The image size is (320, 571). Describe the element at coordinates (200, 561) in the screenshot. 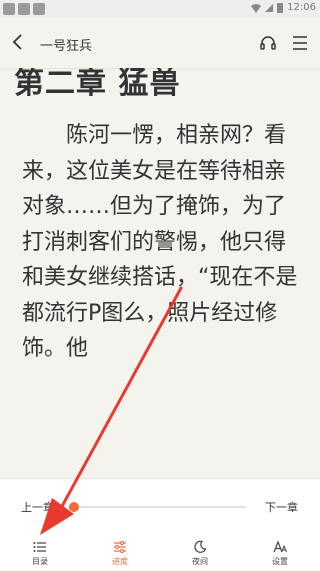

I see `tab-label: 夜间` at that location.